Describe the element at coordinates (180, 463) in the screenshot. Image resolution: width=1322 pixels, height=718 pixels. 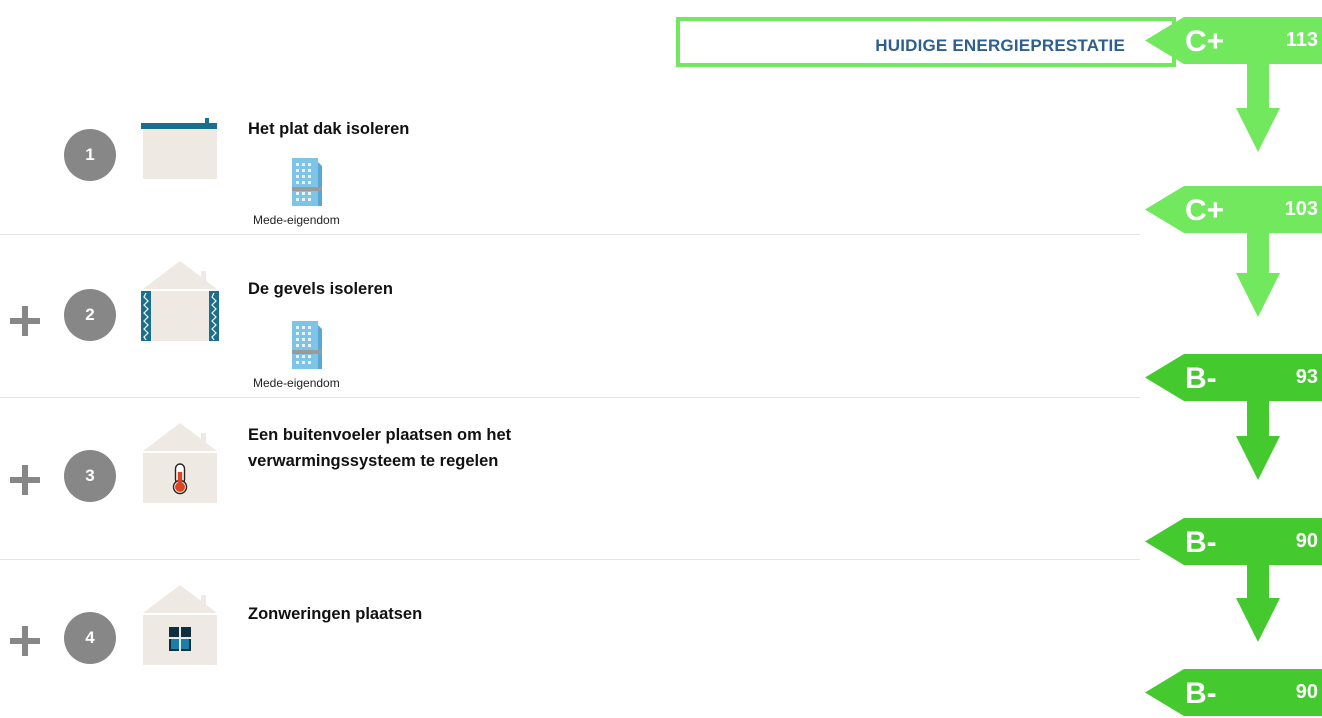
I see `thermometer-house-icon` at that location.